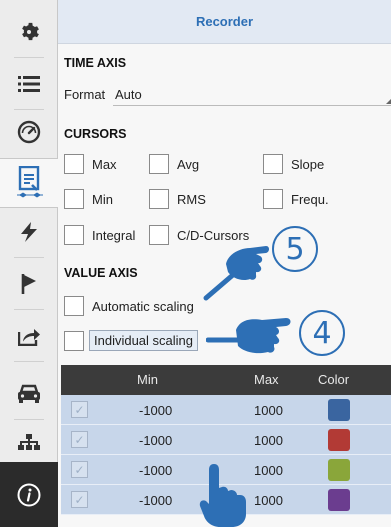 This screenshot has width=391, height=527. I want to click on gear-icon, so click(30, 31).